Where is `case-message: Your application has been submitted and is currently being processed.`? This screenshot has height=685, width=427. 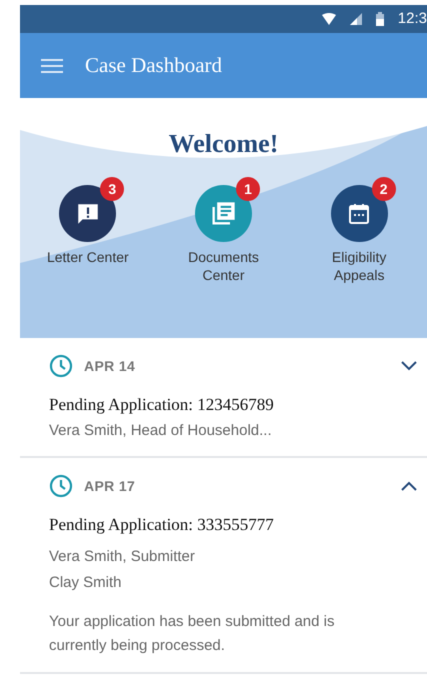
case-message: Your application has been submitted and is currently being processed. is located at coordinates (192, 634).